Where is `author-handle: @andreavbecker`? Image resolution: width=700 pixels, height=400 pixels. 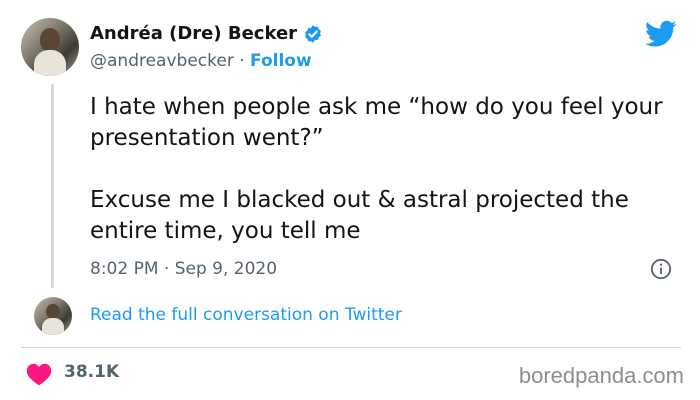
author-handle: @andreavbecker is located at coordinates (162, 61).